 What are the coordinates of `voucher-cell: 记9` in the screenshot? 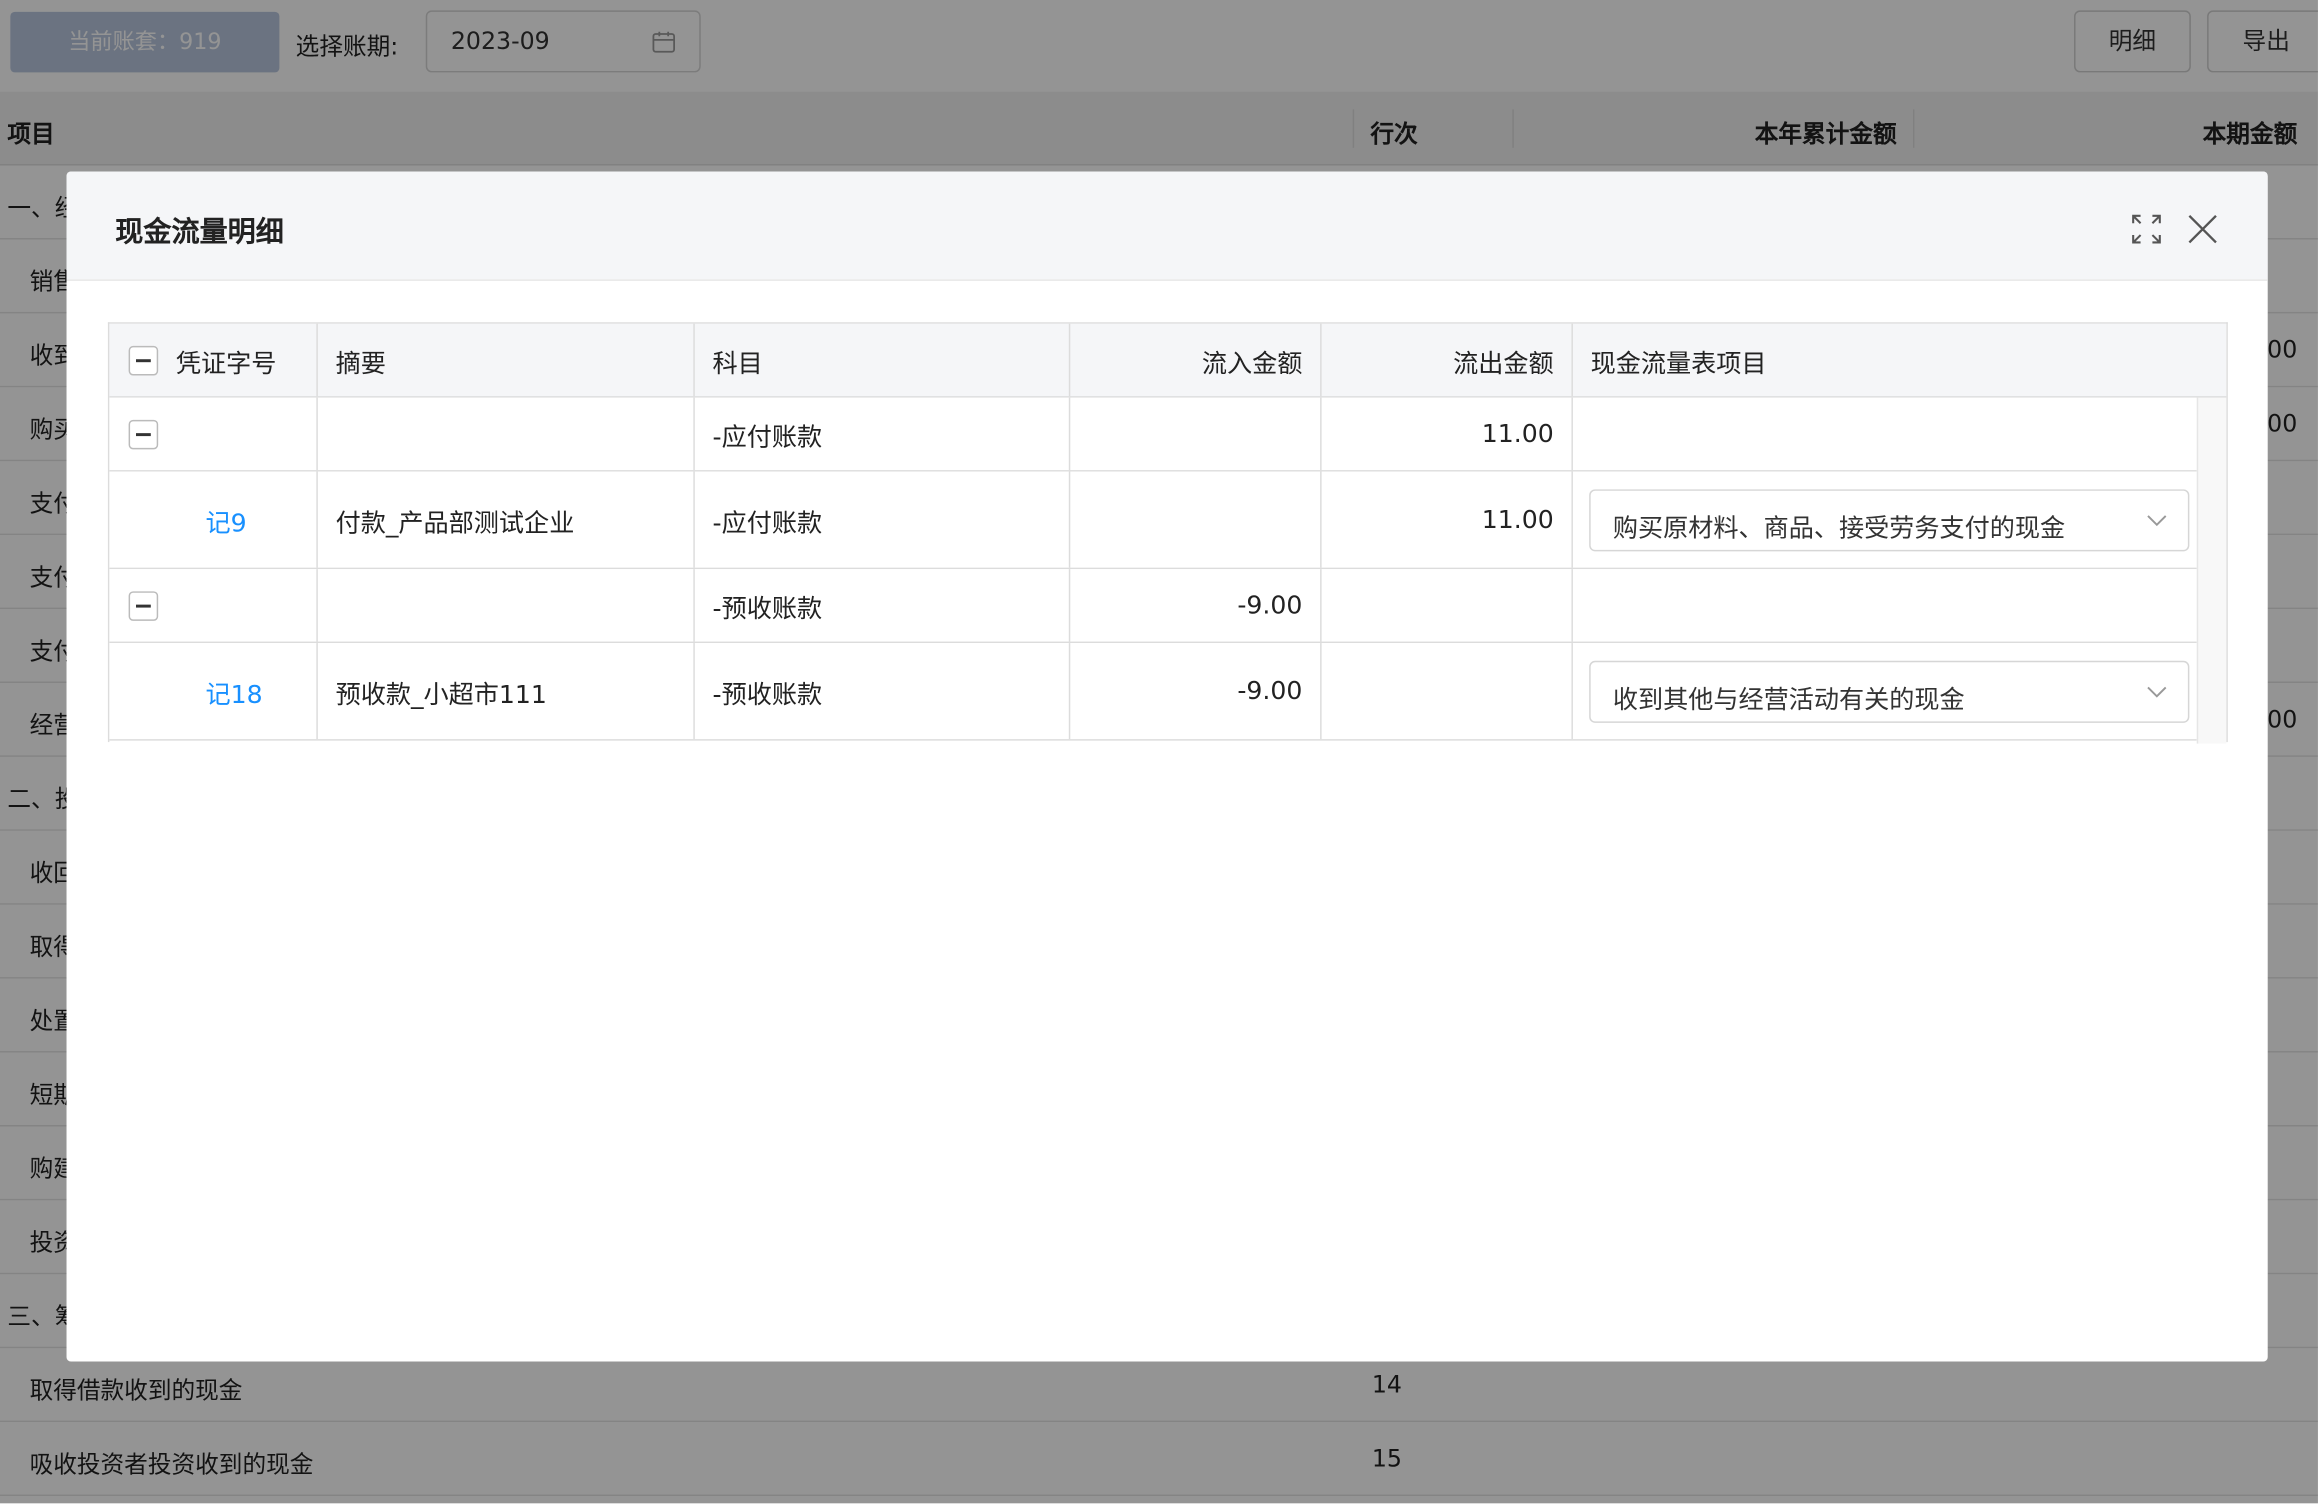 It's located at (213, 519).